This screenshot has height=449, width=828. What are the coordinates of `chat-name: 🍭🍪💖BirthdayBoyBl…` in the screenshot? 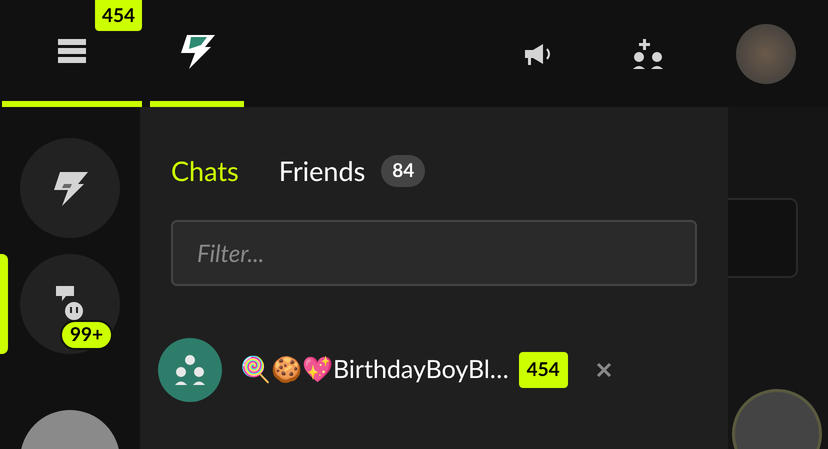 It's located at (374, 369).